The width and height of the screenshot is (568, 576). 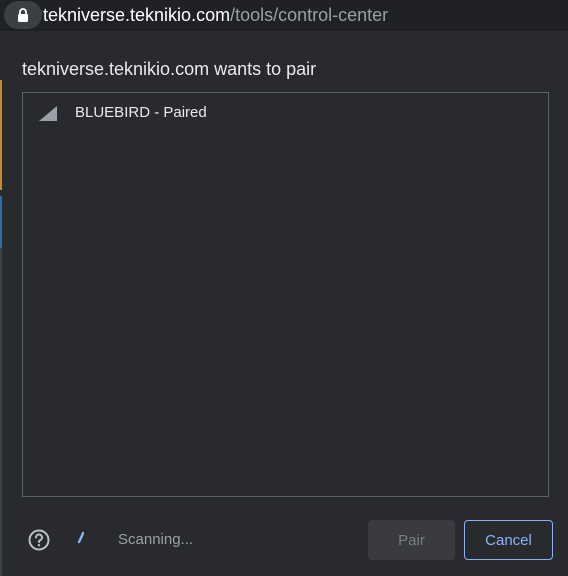 I want to click on page-edge-divider, so click(x=1, y=412).